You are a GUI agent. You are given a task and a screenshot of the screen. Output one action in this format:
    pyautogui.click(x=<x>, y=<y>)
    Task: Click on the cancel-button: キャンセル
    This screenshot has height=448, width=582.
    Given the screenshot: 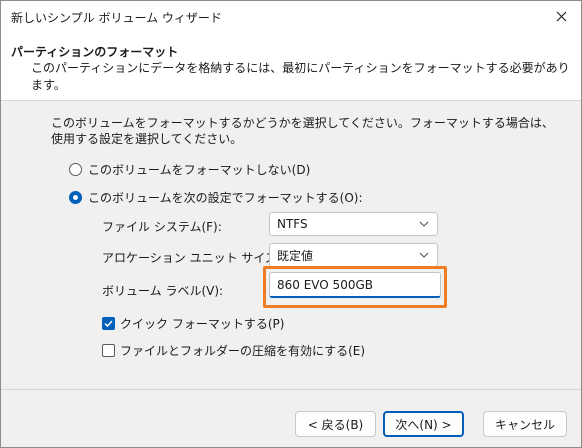 What is the action you would take?
    pyautogui.click(x=525, y=424)
    